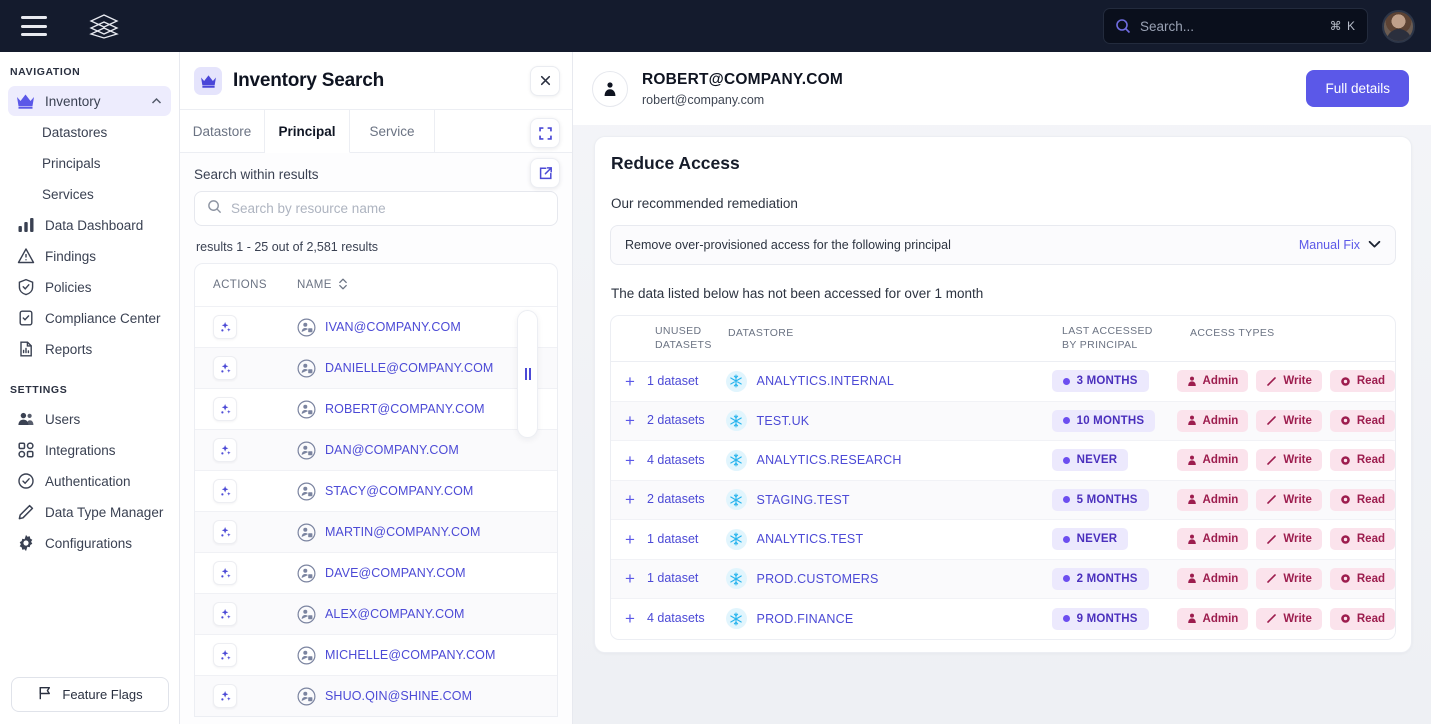 The width and height of the screenshot is (1431, 724). What do you see at coordinates (89, 512) in the screenshot?
I see `sidebar-item-data-type-manager: Data Type Manager` at bounding box center [89, 512].